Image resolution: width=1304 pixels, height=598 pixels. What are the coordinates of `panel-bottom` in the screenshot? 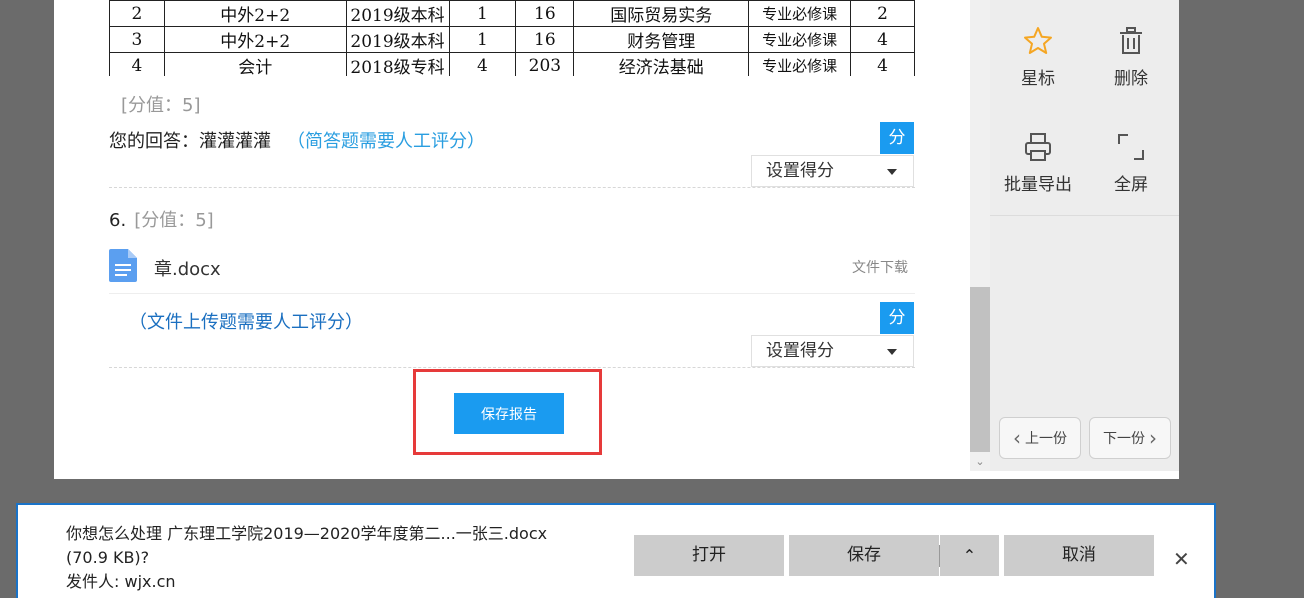 It's located at (1074, 475).